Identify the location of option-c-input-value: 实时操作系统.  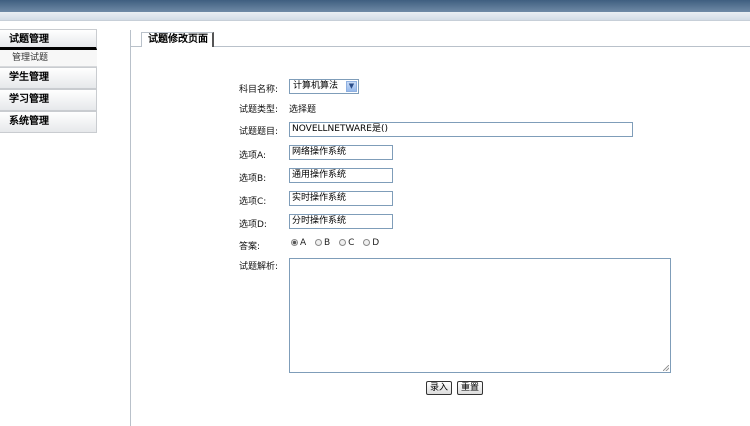
(319, 198).